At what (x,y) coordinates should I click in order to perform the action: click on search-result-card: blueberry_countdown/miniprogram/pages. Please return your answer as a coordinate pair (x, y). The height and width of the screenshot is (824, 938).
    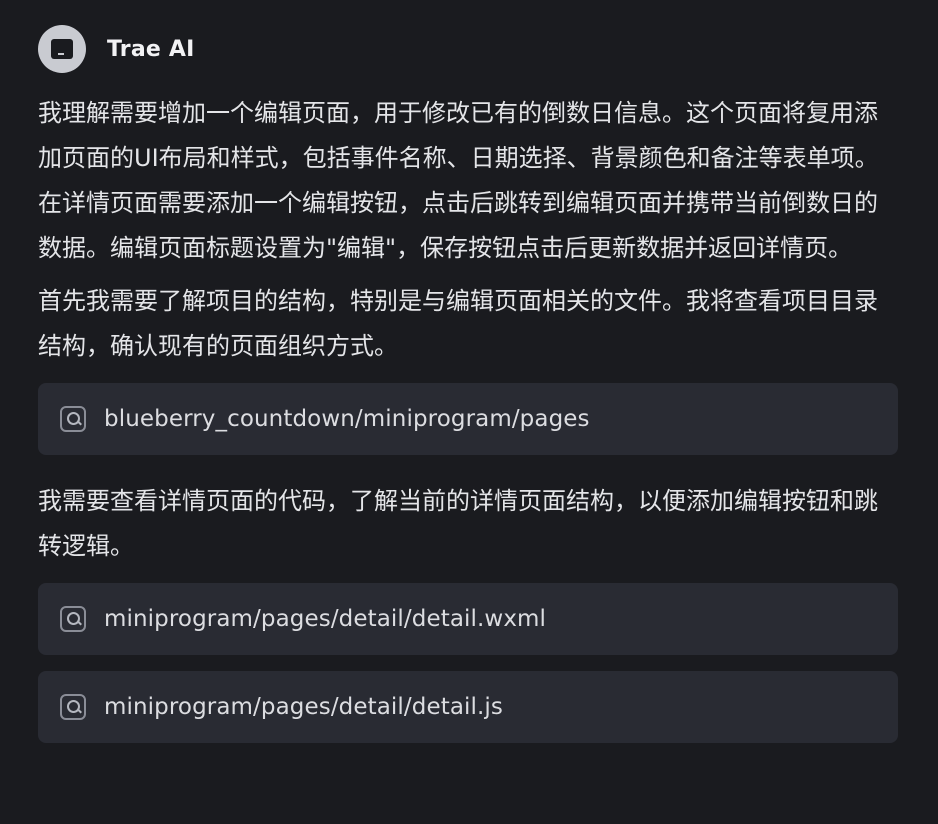
    Looking at the image, I should click on (468, 419).